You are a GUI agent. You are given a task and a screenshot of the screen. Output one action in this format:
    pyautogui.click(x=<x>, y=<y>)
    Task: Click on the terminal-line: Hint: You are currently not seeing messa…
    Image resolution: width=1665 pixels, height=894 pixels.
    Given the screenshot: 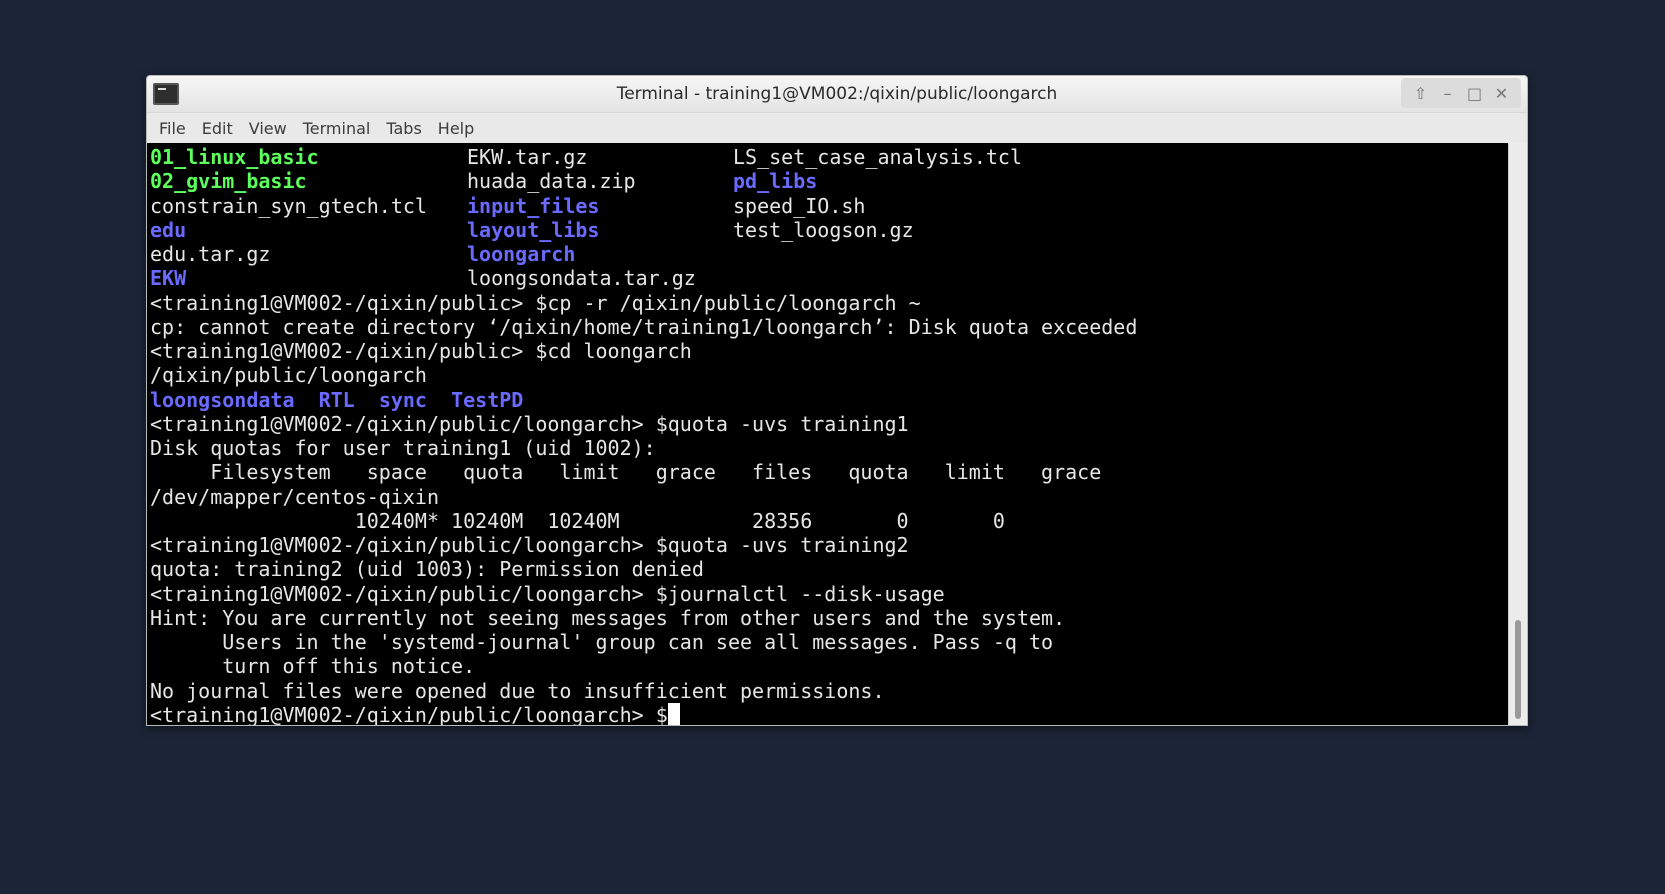 What is the action you would take?
    pyautogui.click(x=608, y=617)
    